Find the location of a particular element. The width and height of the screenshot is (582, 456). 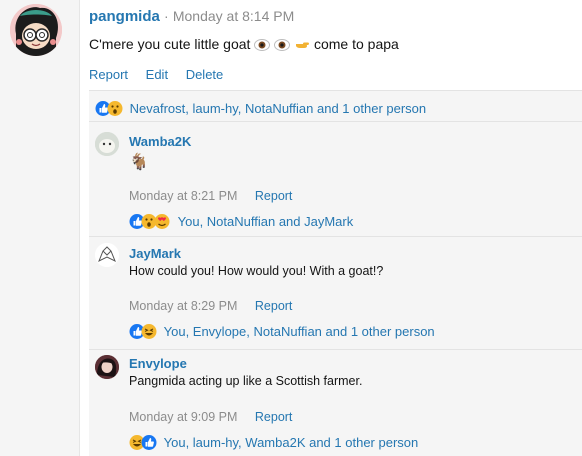

delete-link: Delete is located at coordinates (205, 74).